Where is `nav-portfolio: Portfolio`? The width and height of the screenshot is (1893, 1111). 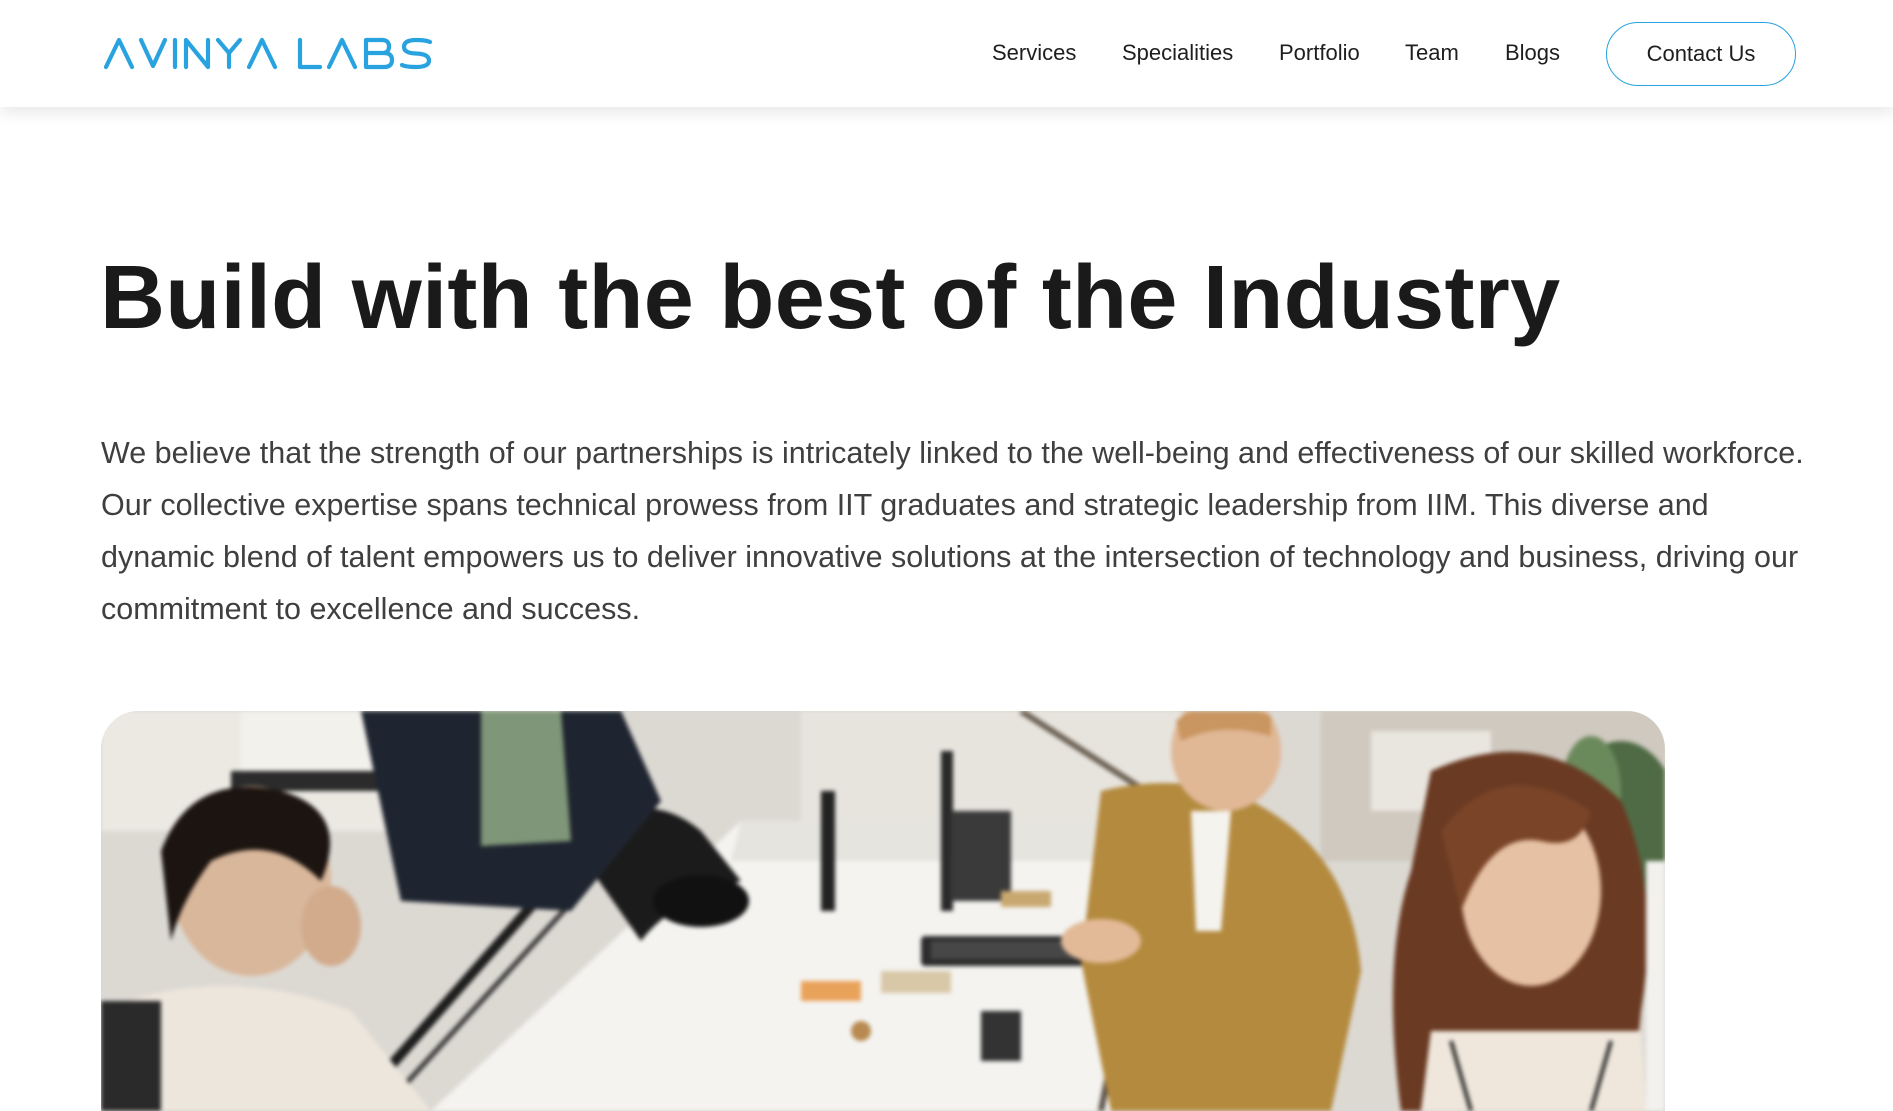
nav-portfolio: Portfolio is located at coordinates (1319, 53).